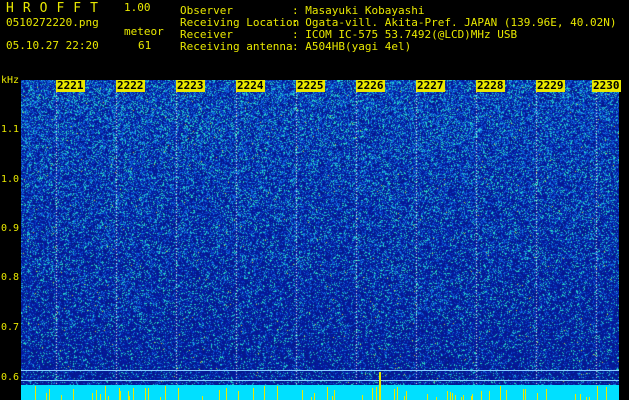  Describe the element at coordinates (144, 31) in the screenshot. I see `meteor-label: meteor` at that location.